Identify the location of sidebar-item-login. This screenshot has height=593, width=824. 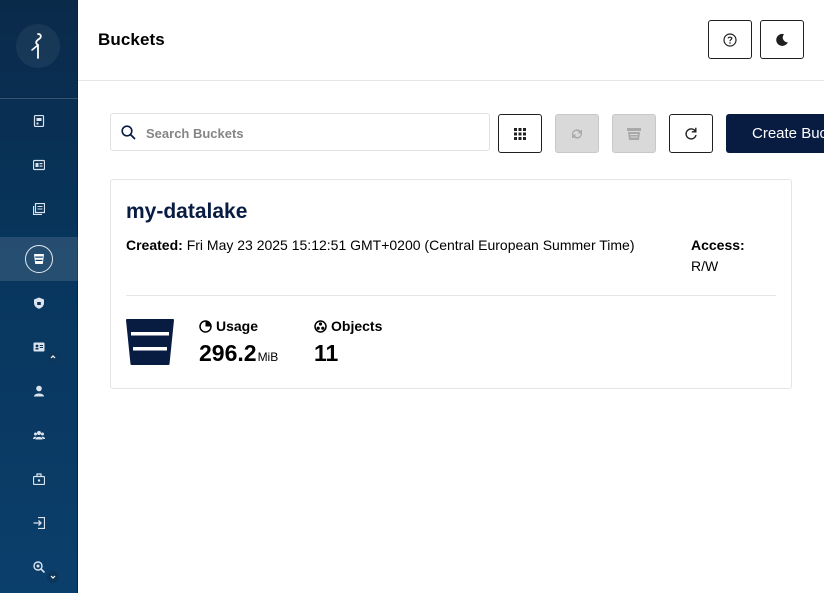
(39, 523).